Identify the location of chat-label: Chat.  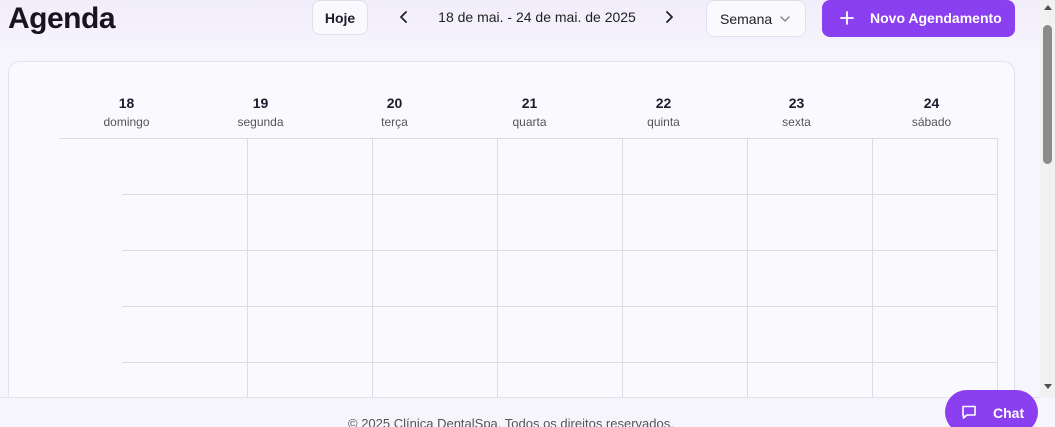
(1009, 413).